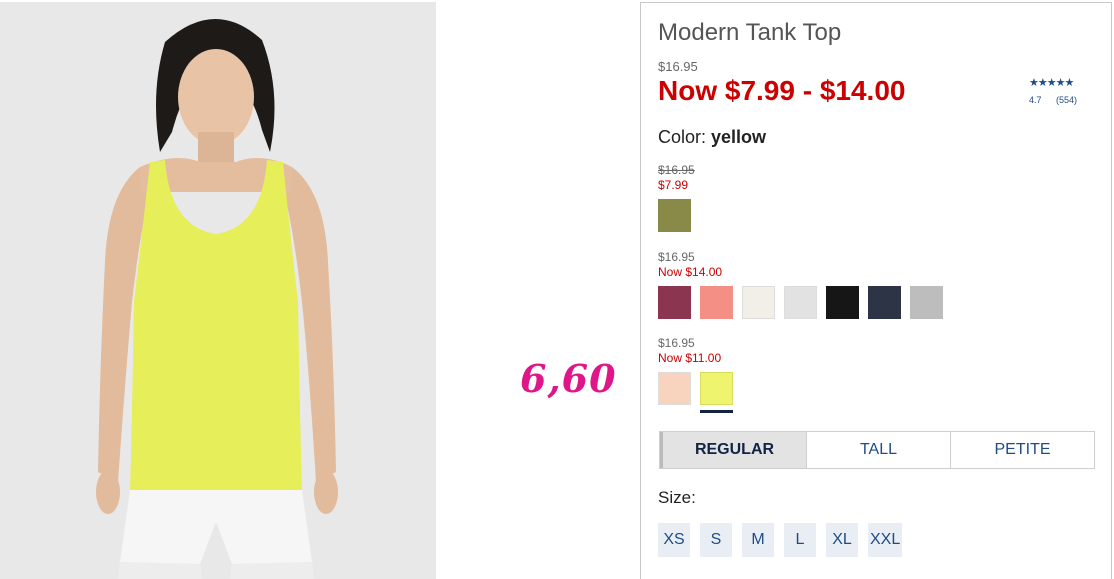  I want to click on rating-score: 4.7, so click(1035, 100).